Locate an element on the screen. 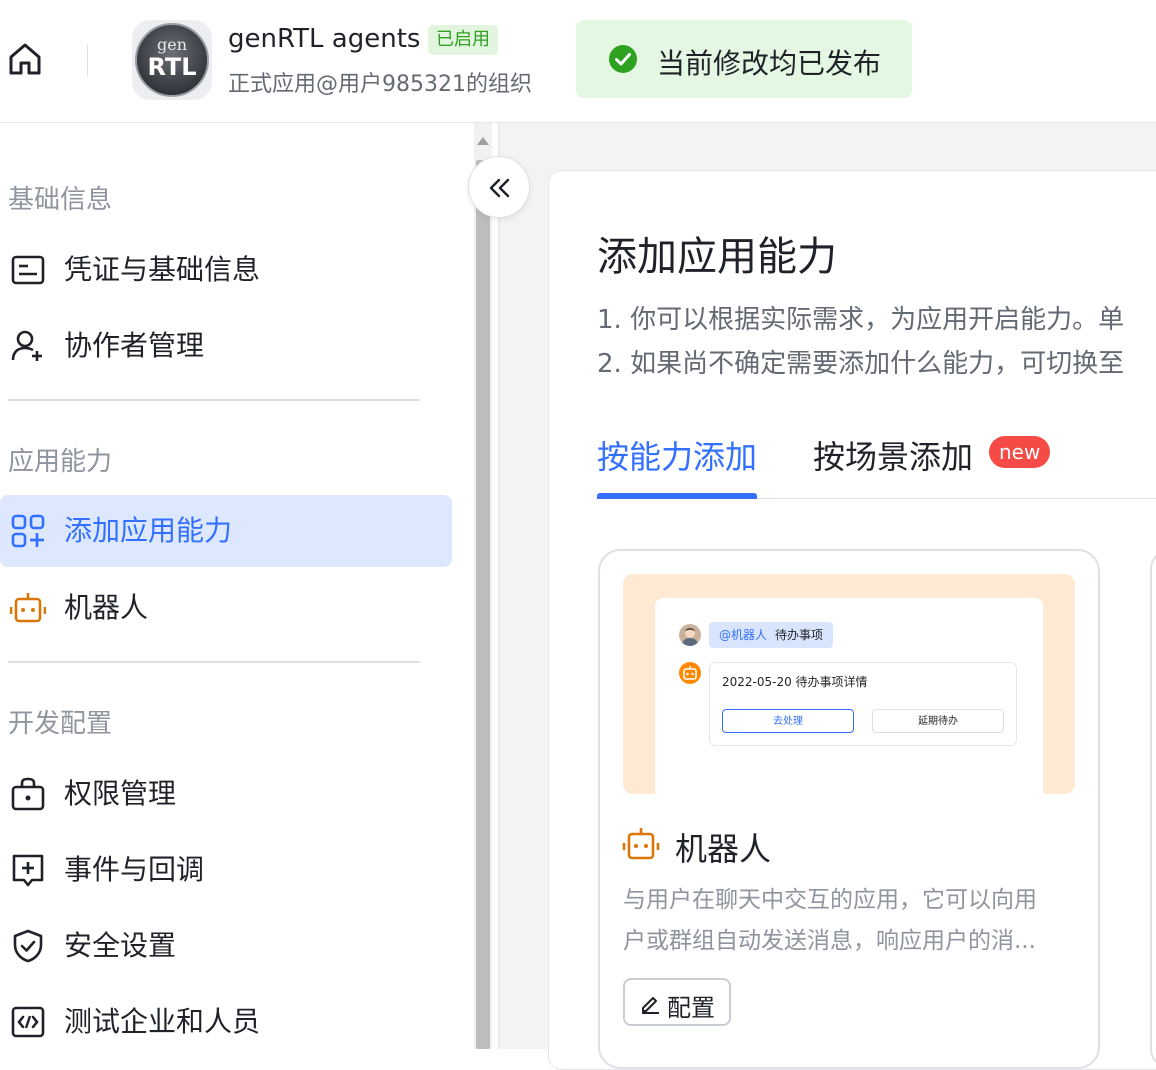 The height and width of the screenshot is (1070, 1156). add-apps-icon is located at coordinates (28, 531).